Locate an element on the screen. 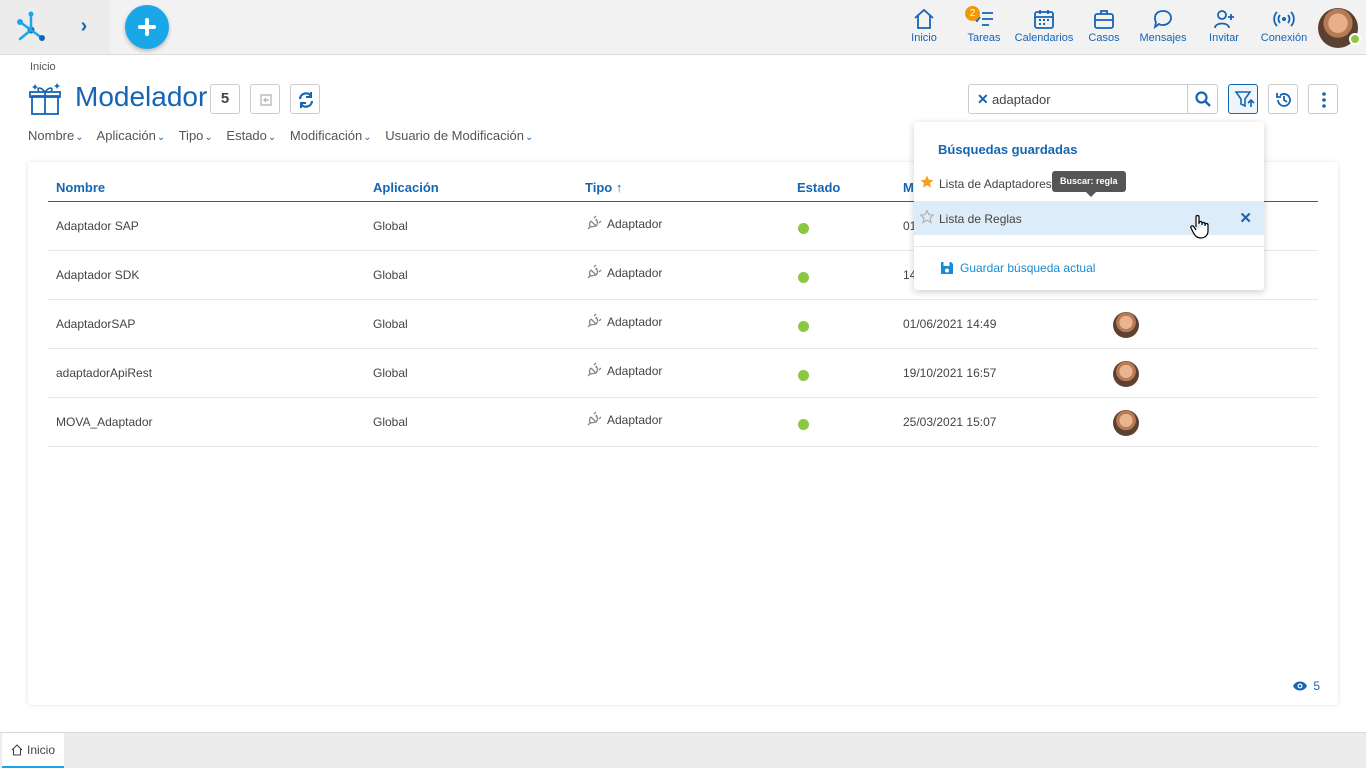 The height and width of the screenshot is (768, 1366). saved-search-label: Lista de Adaptadores is located at coordinates (995, 184).